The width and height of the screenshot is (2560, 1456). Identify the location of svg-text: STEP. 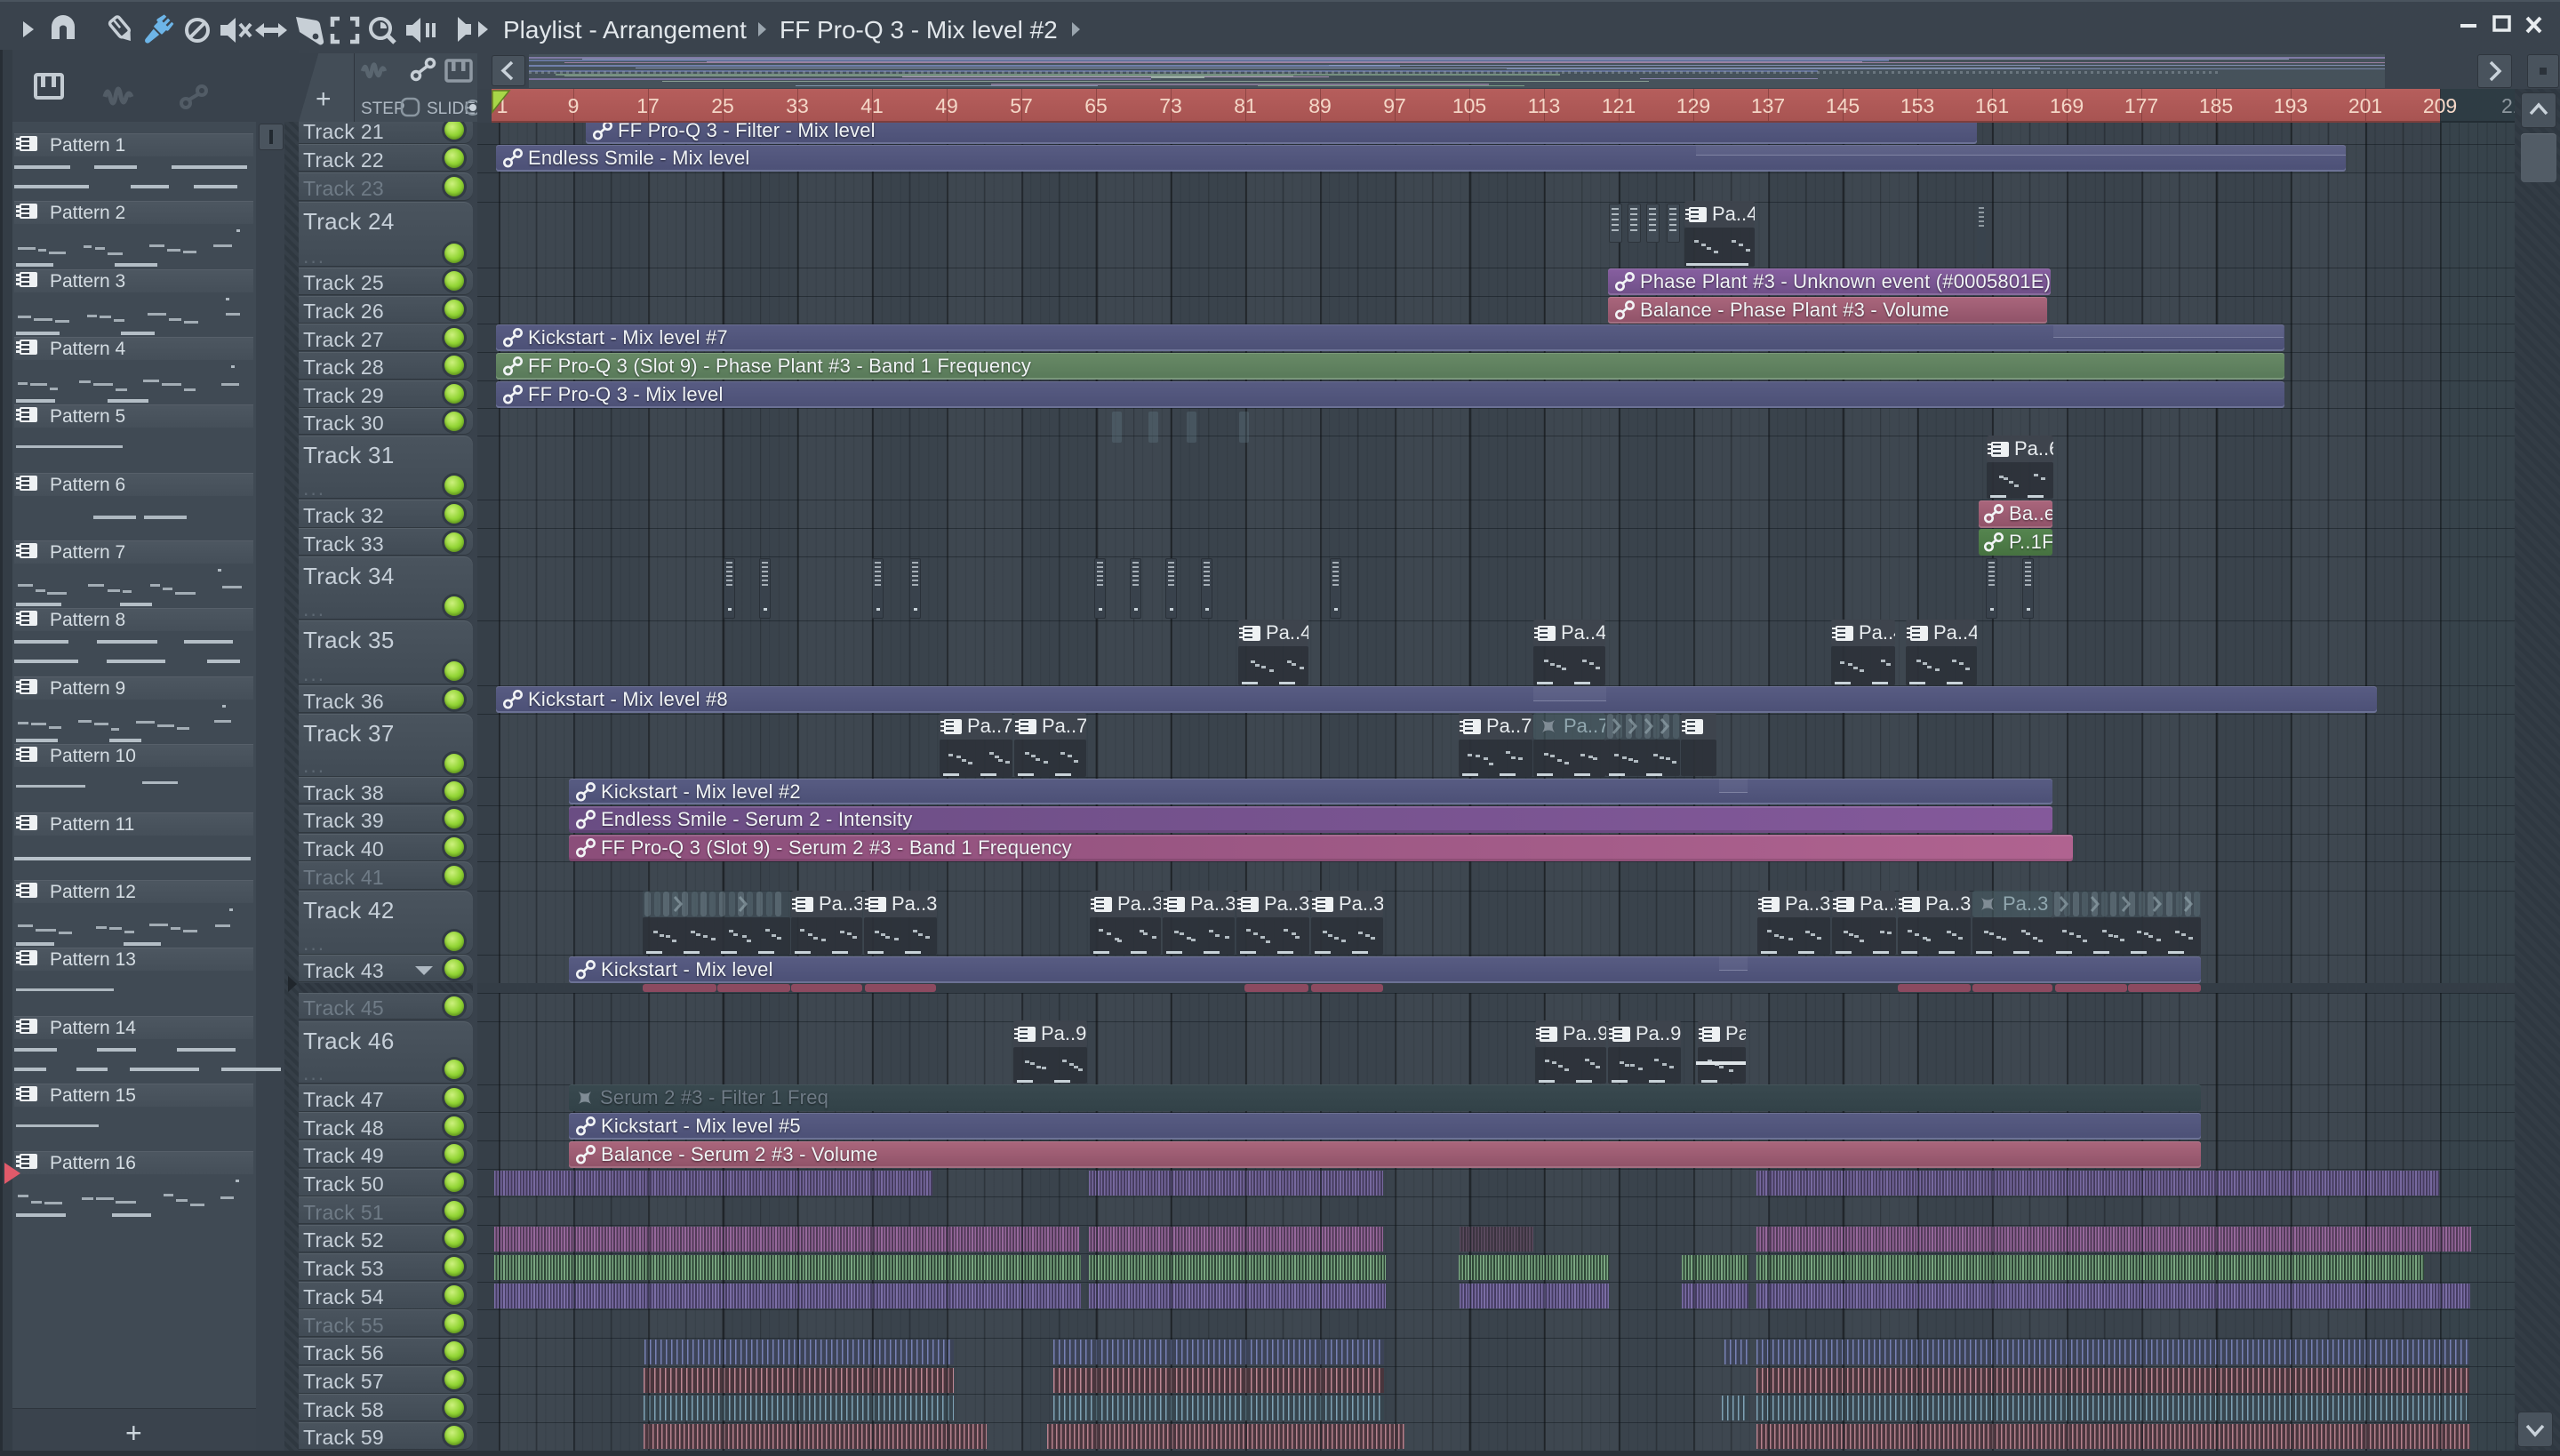
(383, 109).